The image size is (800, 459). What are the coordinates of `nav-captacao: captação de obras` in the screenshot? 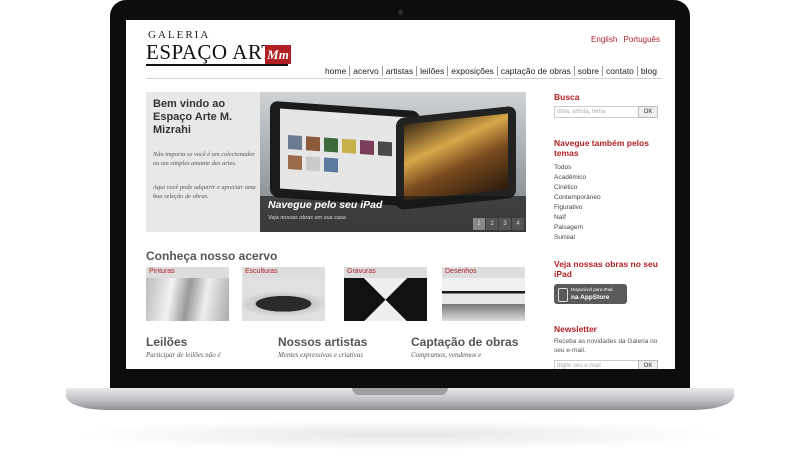 It's located at (535, 71).